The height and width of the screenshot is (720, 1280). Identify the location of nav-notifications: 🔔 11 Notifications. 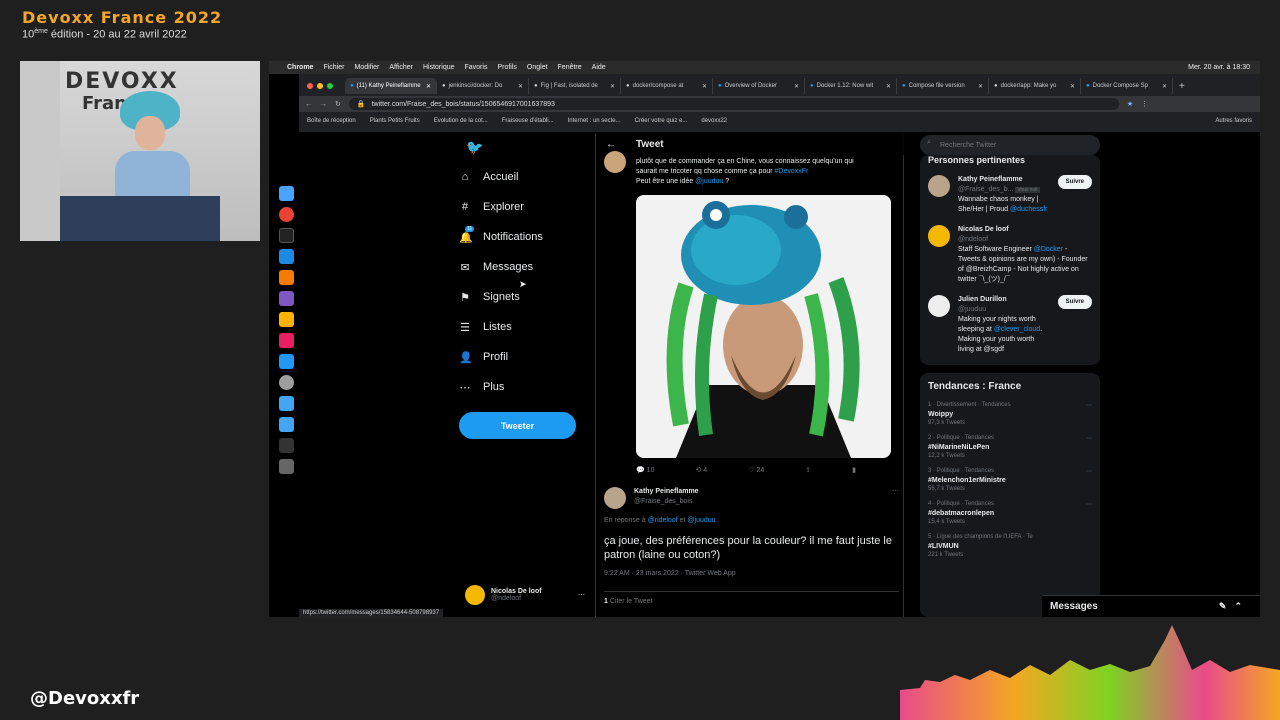
(524, 237).